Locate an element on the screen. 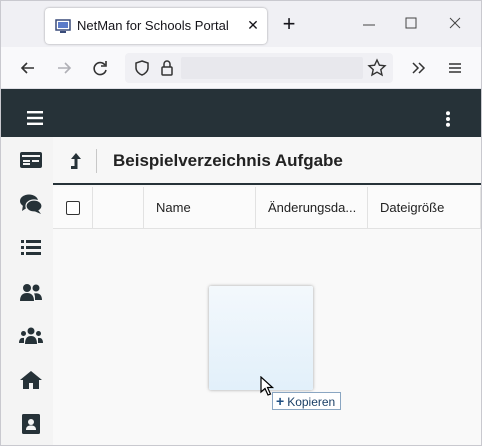 The width and height of the screenshot is (482, 446). drag-file-ghost is located at coordinates (261, 338).